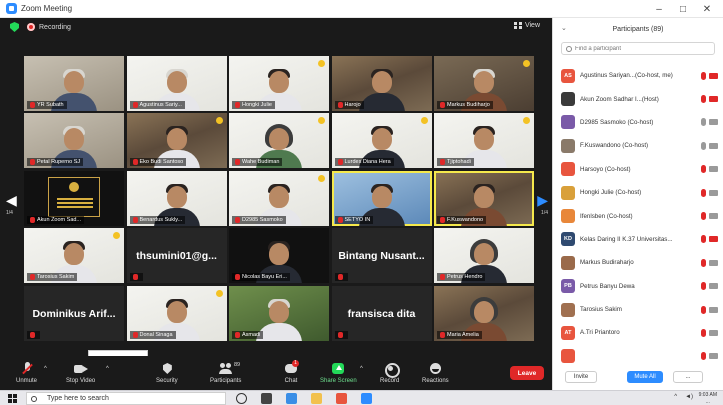 The width and height of the screenshot is (723, 405). What do you see at coordinates (316, 398) in the screenshot?
I see `file-explorer-icon` at bounding box center [316, 398].